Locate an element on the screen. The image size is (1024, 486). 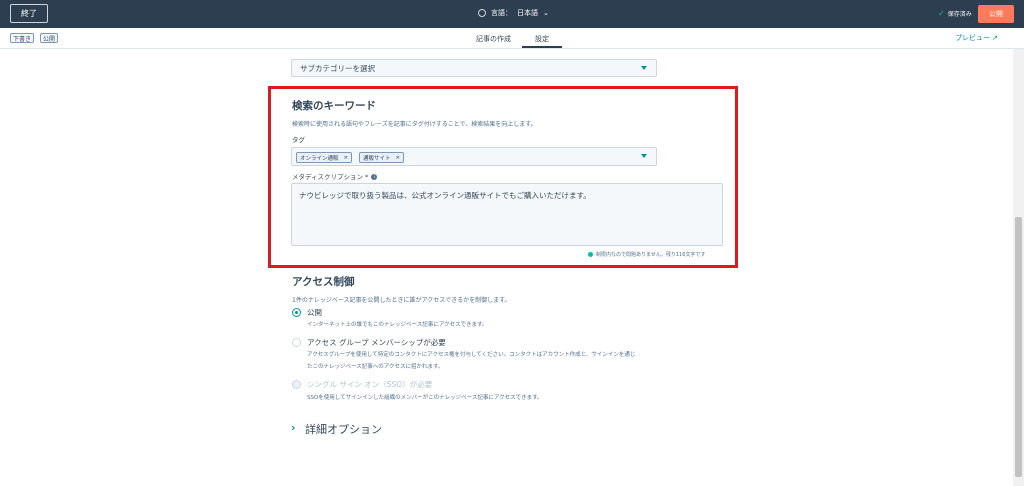
option-public-desc: インターネット上の誰でもこのナレッジベース記事にアクセスできます。 is located at coordinates (397, 325).